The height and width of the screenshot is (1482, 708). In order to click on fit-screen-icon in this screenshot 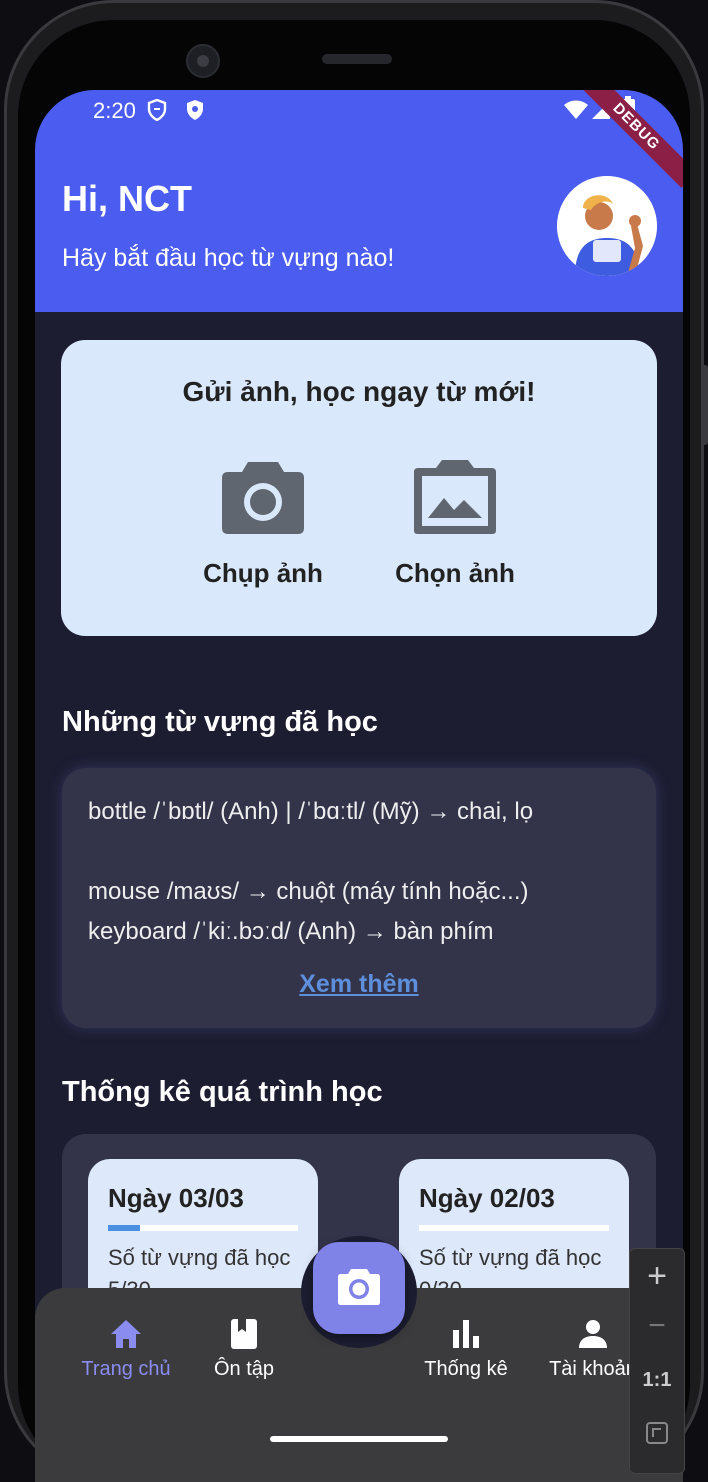, I will do `click(657, 1435)`.